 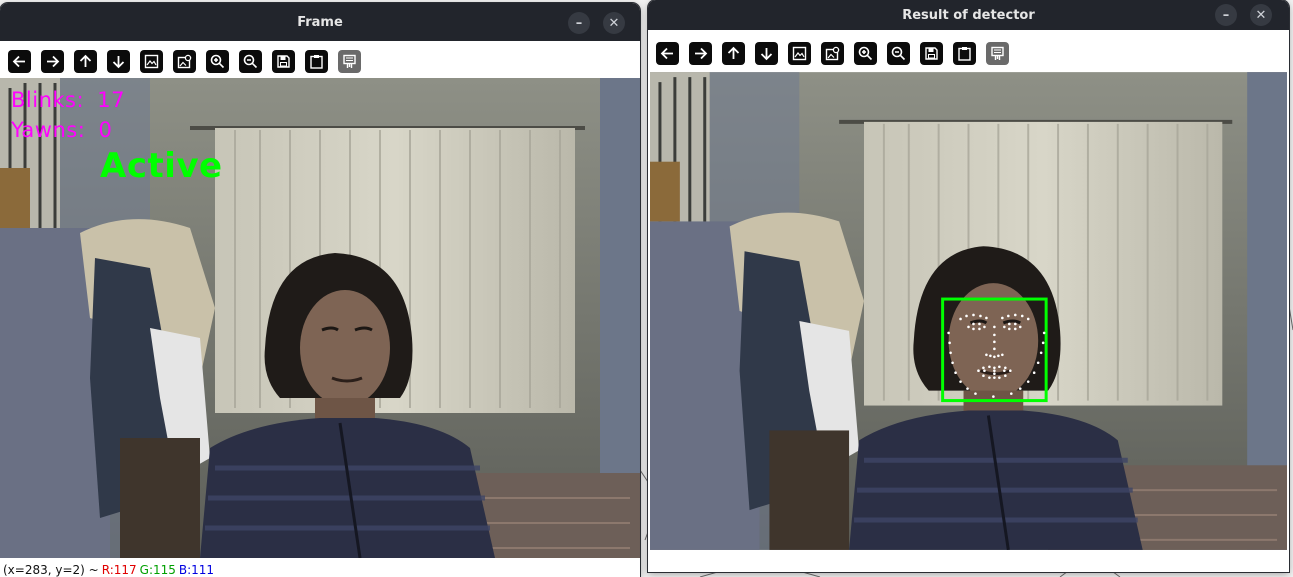 What do you see at coordinates (48, 130) in the screenshot?
I see `yawns-label: Yawns:` at bounding box center [48, 130].